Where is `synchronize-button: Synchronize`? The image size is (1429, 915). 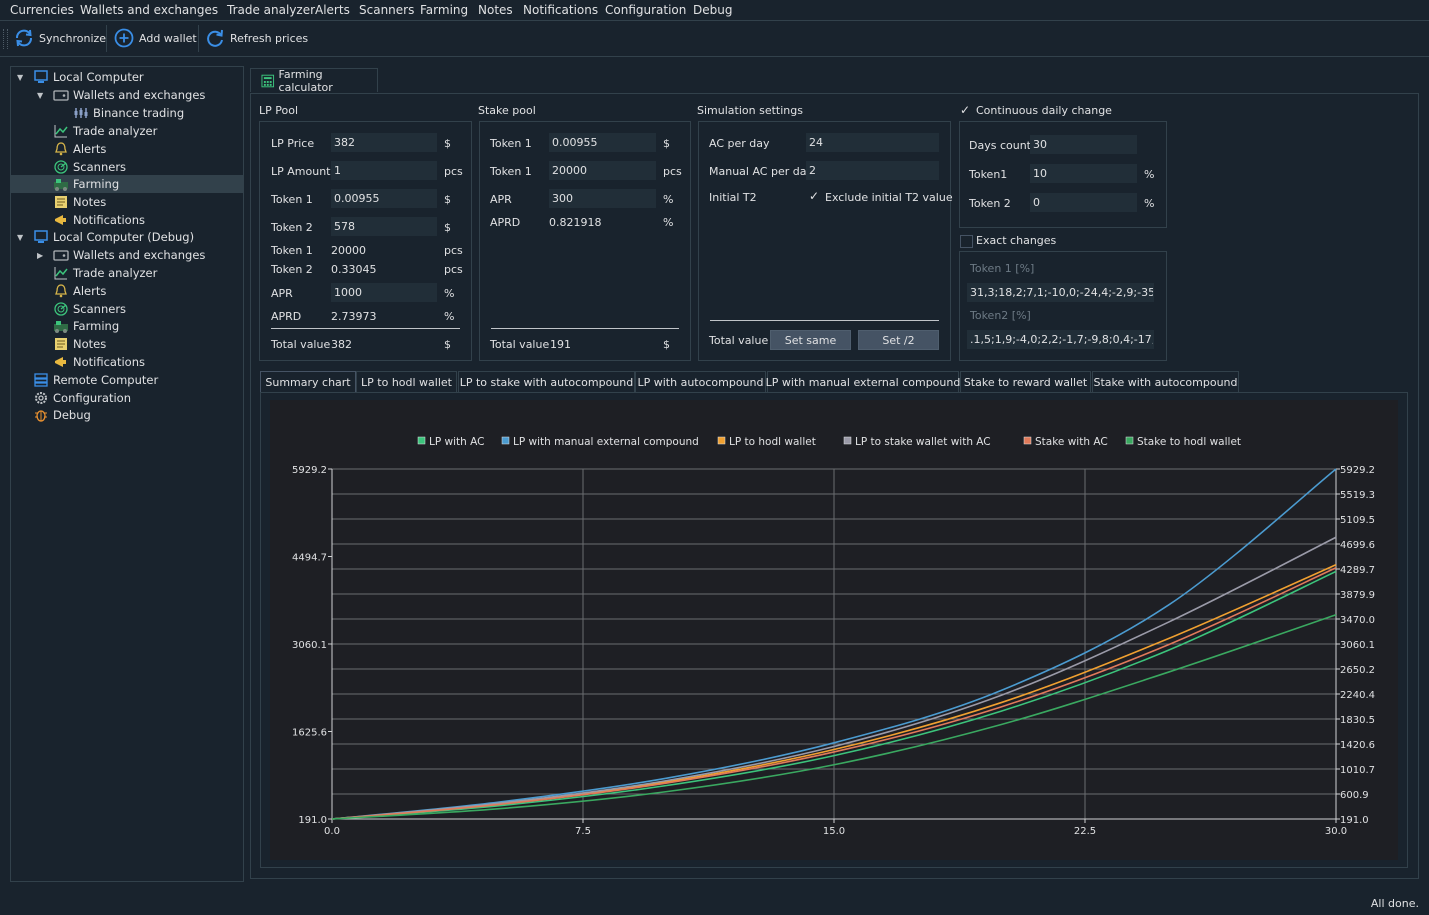 synchronize-button: Synchronize is located at coordinates (59, 38).